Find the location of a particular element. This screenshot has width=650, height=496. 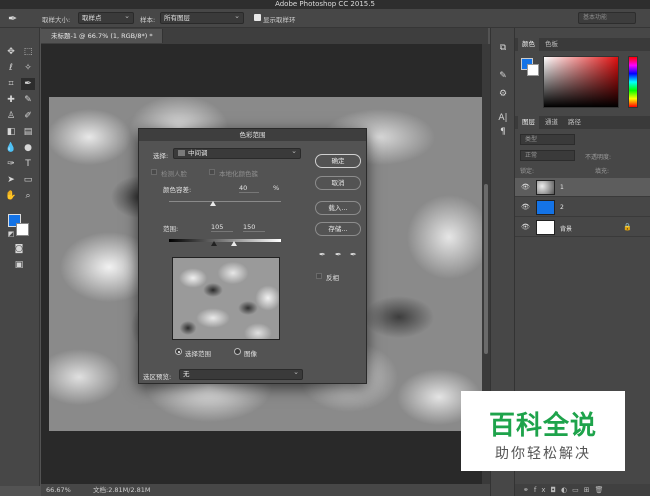

fuzziness-slider-track is located at coordinates (225, 201).